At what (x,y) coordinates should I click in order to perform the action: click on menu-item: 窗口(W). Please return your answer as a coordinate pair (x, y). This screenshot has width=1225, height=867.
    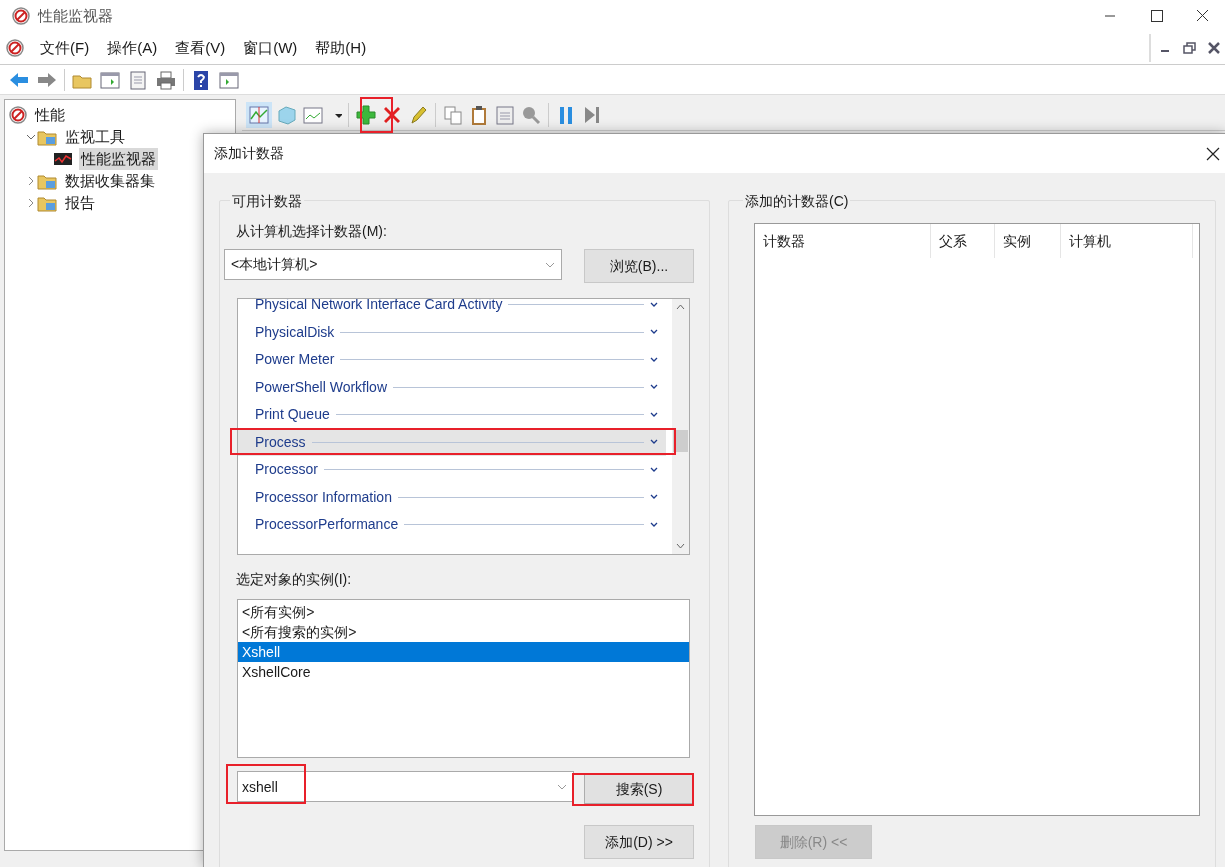
    Looking at the image, I should click on (270, 48).